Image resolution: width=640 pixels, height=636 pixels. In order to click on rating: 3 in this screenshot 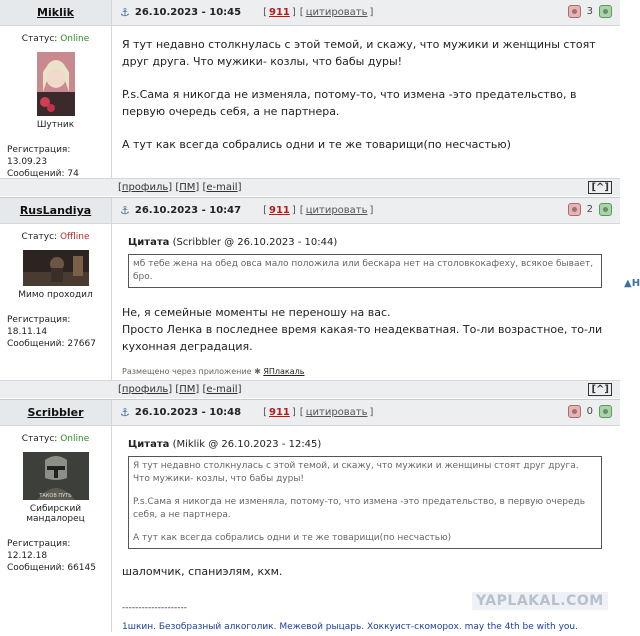, I will do `click(589, 11)`.